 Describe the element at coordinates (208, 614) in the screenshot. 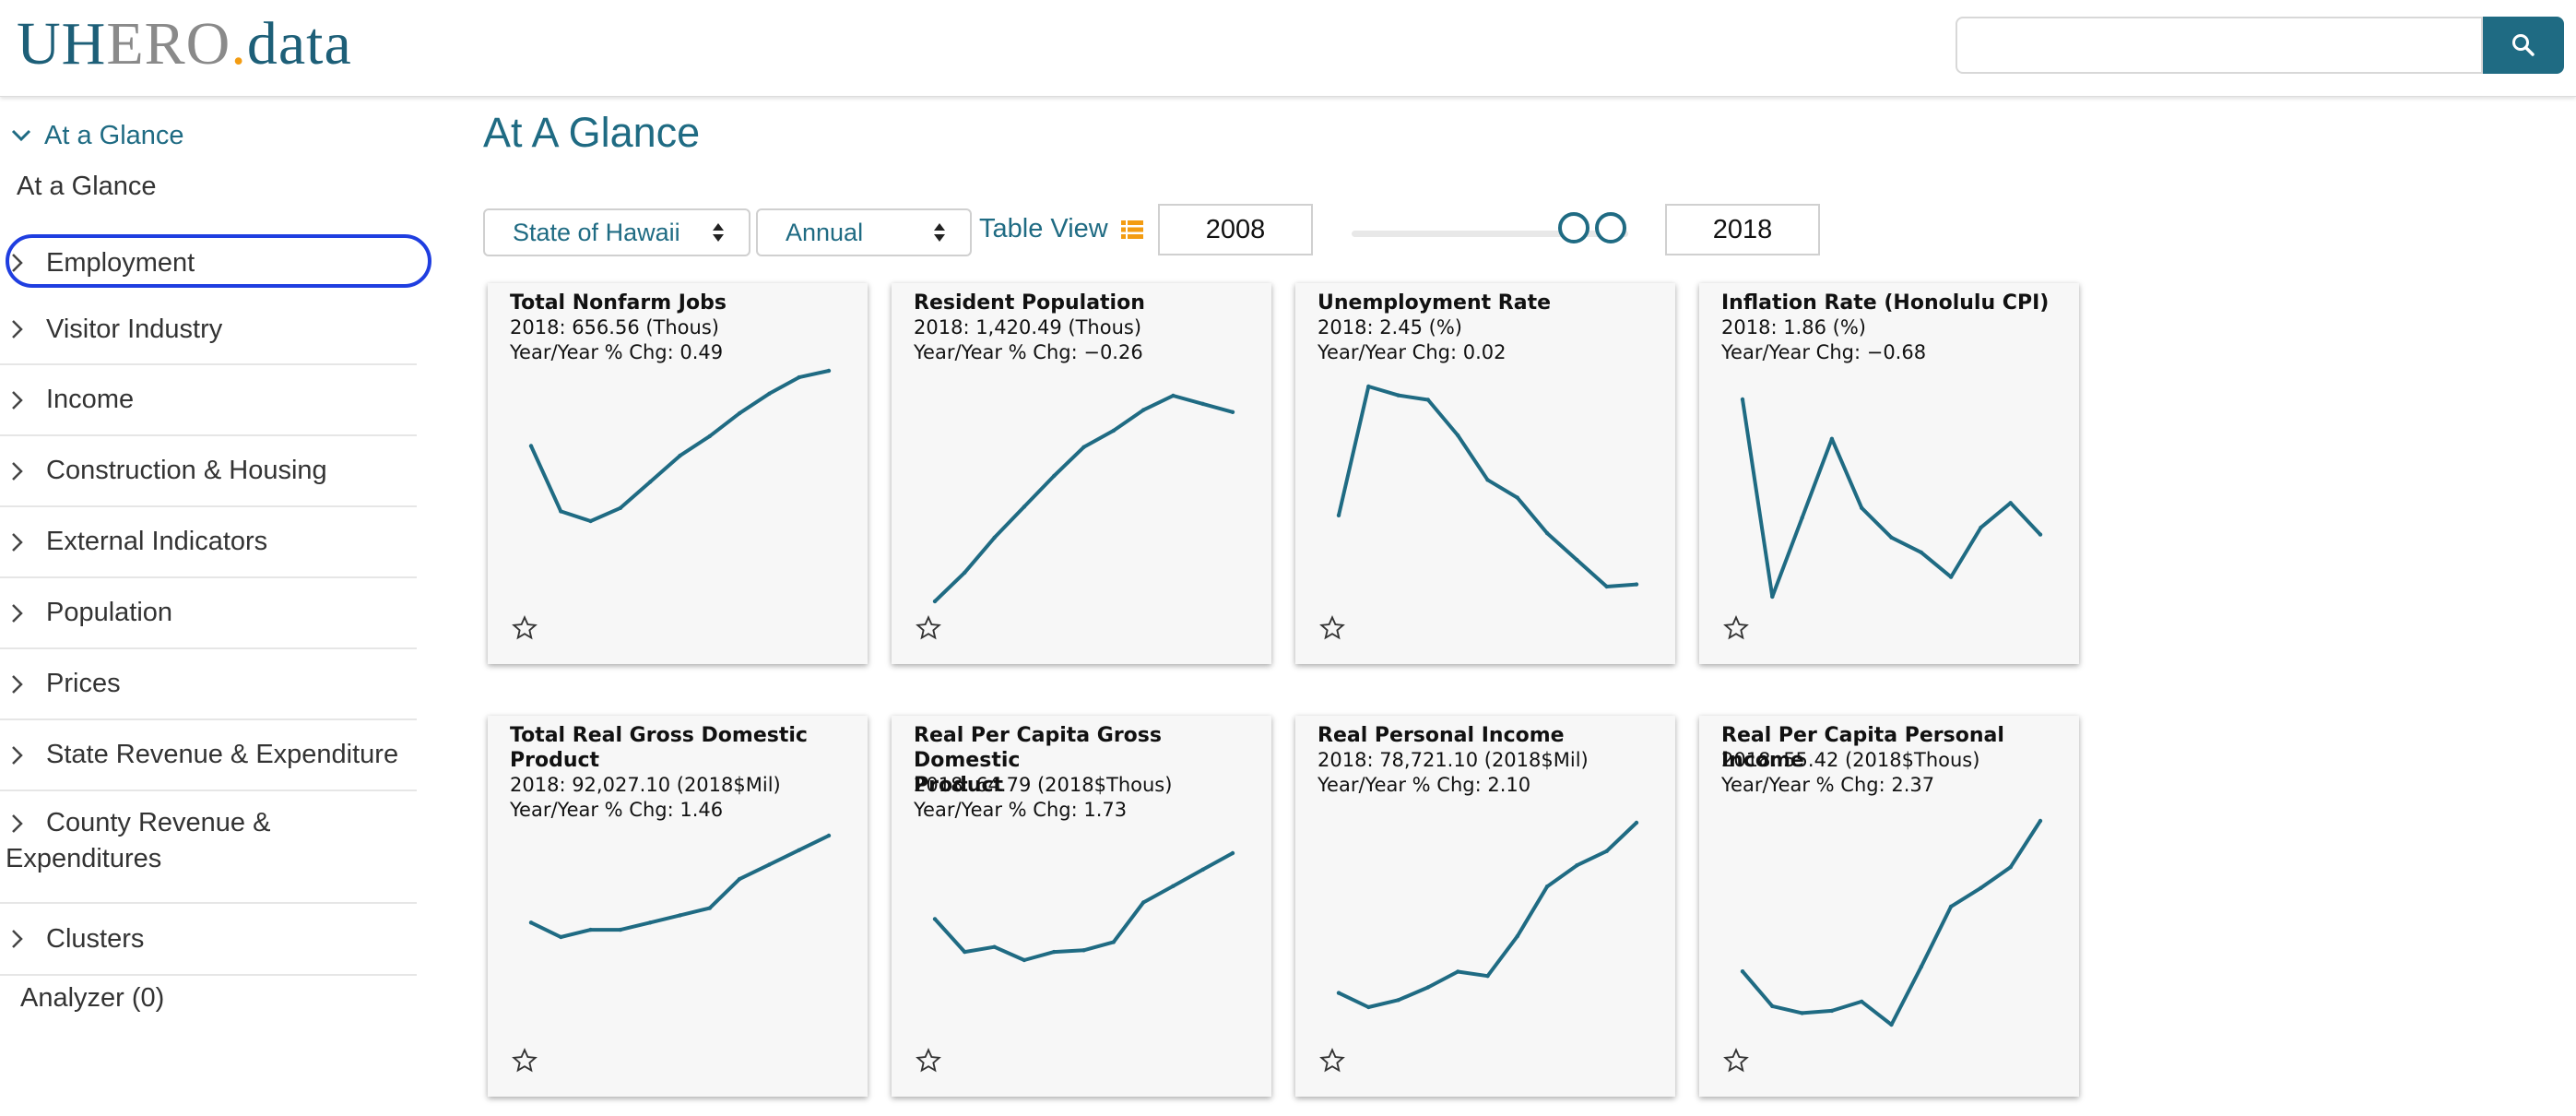

I see `sidebar-item-population: Population` at that location.